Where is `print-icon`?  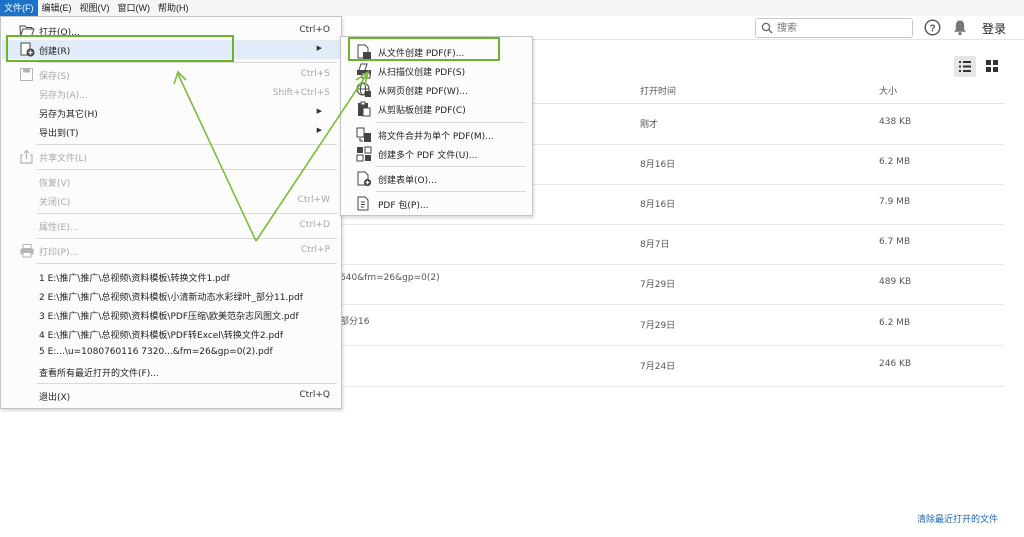 print-icon is located at coordinates (27, 251).